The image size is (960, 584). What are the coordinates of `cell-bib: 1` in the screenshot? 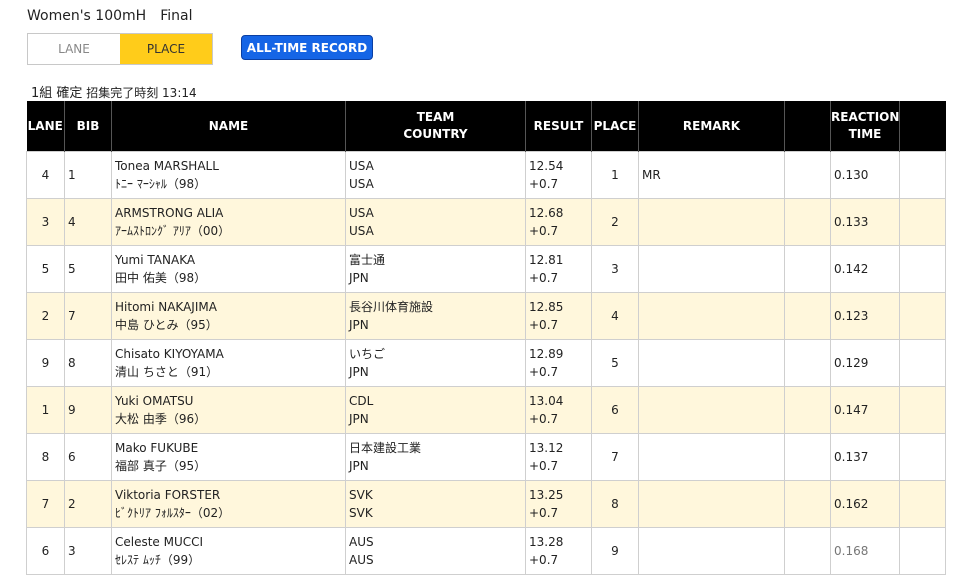 It's located at (88, 175).